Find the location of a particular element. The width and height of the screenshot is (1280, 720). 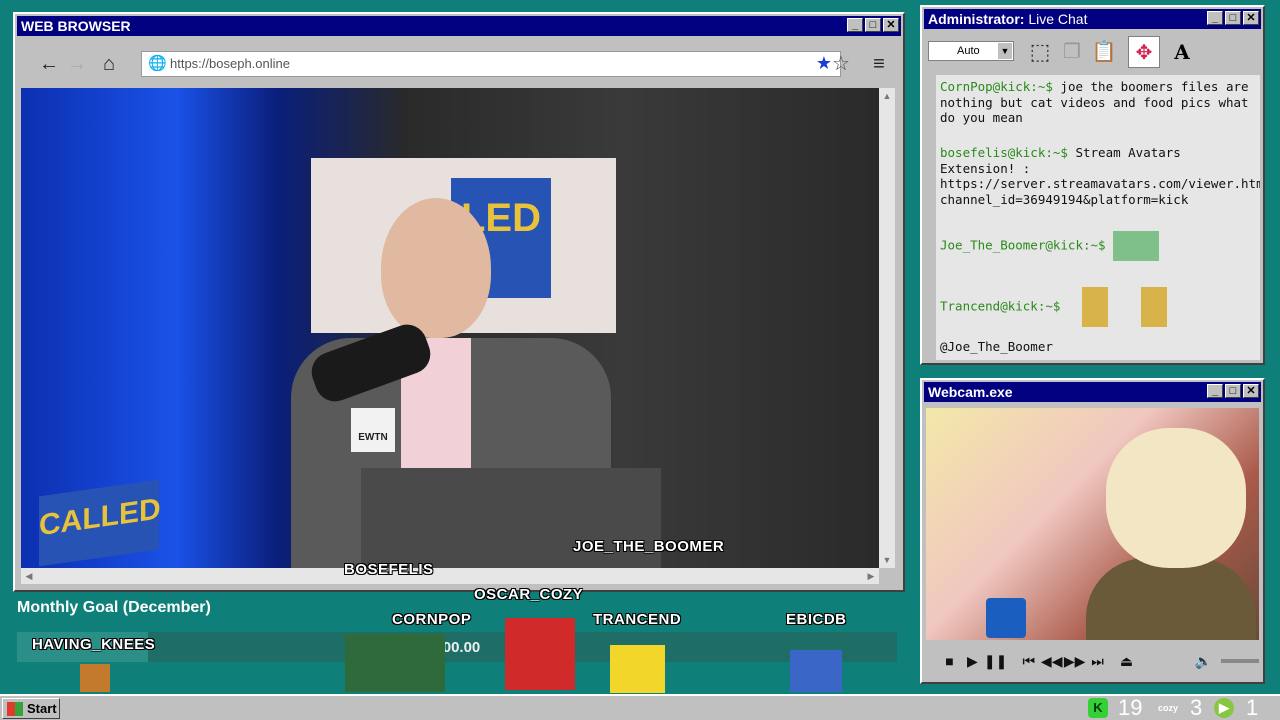

webcam-title: Webcam.exe is located at coordinates (970, 392).